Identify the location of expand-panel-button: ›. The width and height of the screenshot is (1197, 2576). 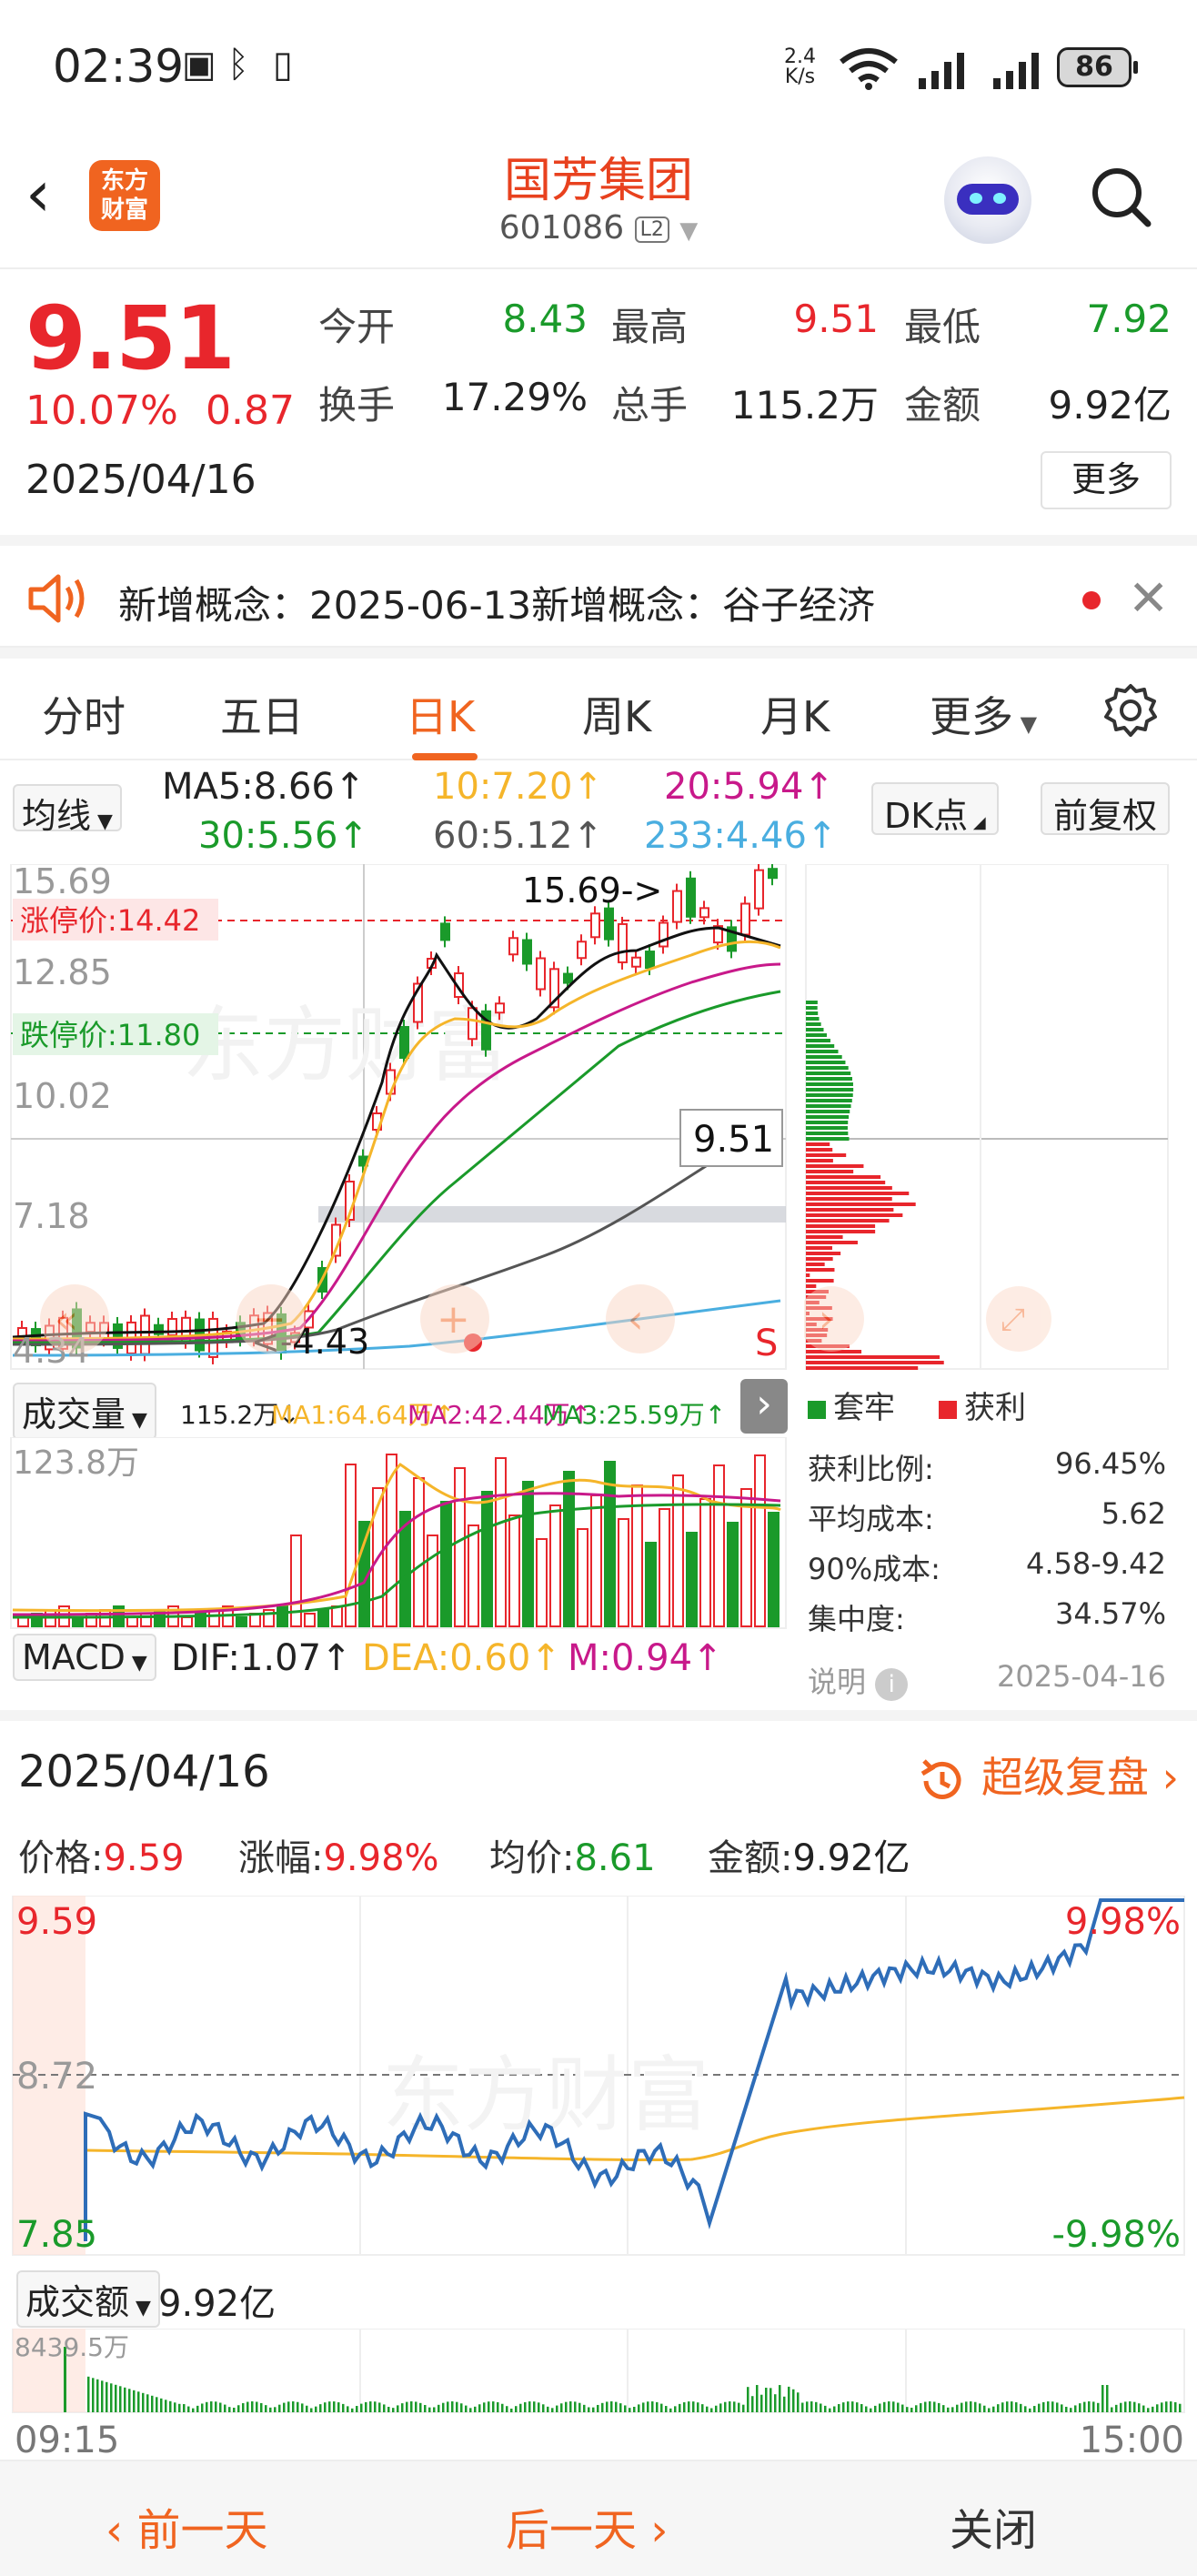
(764, 1406).